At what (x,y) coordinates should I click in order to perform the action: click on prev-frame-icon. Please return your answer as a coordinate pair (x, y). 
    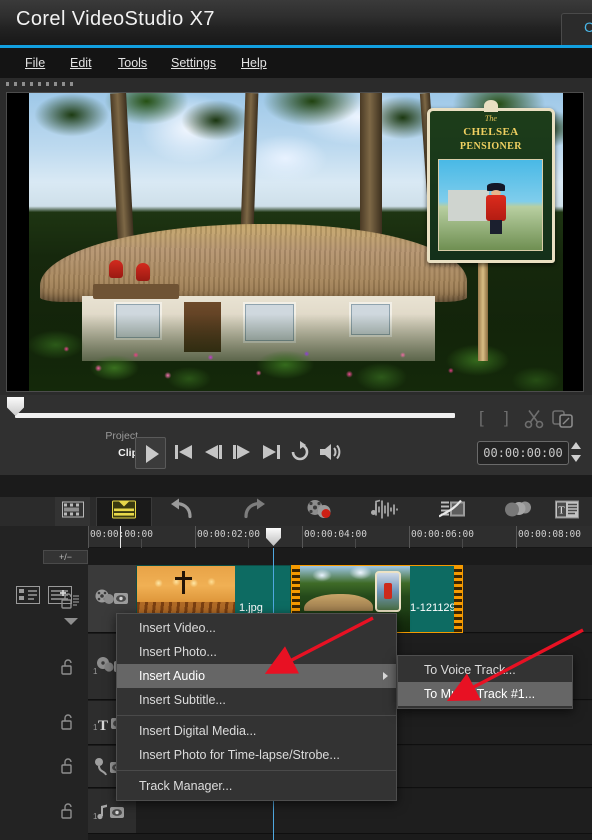
    Looking at the image, I should click on (213, 452).